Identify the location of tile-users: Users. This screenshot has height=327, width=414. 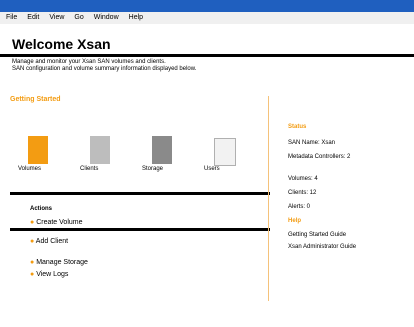
(223, 156).